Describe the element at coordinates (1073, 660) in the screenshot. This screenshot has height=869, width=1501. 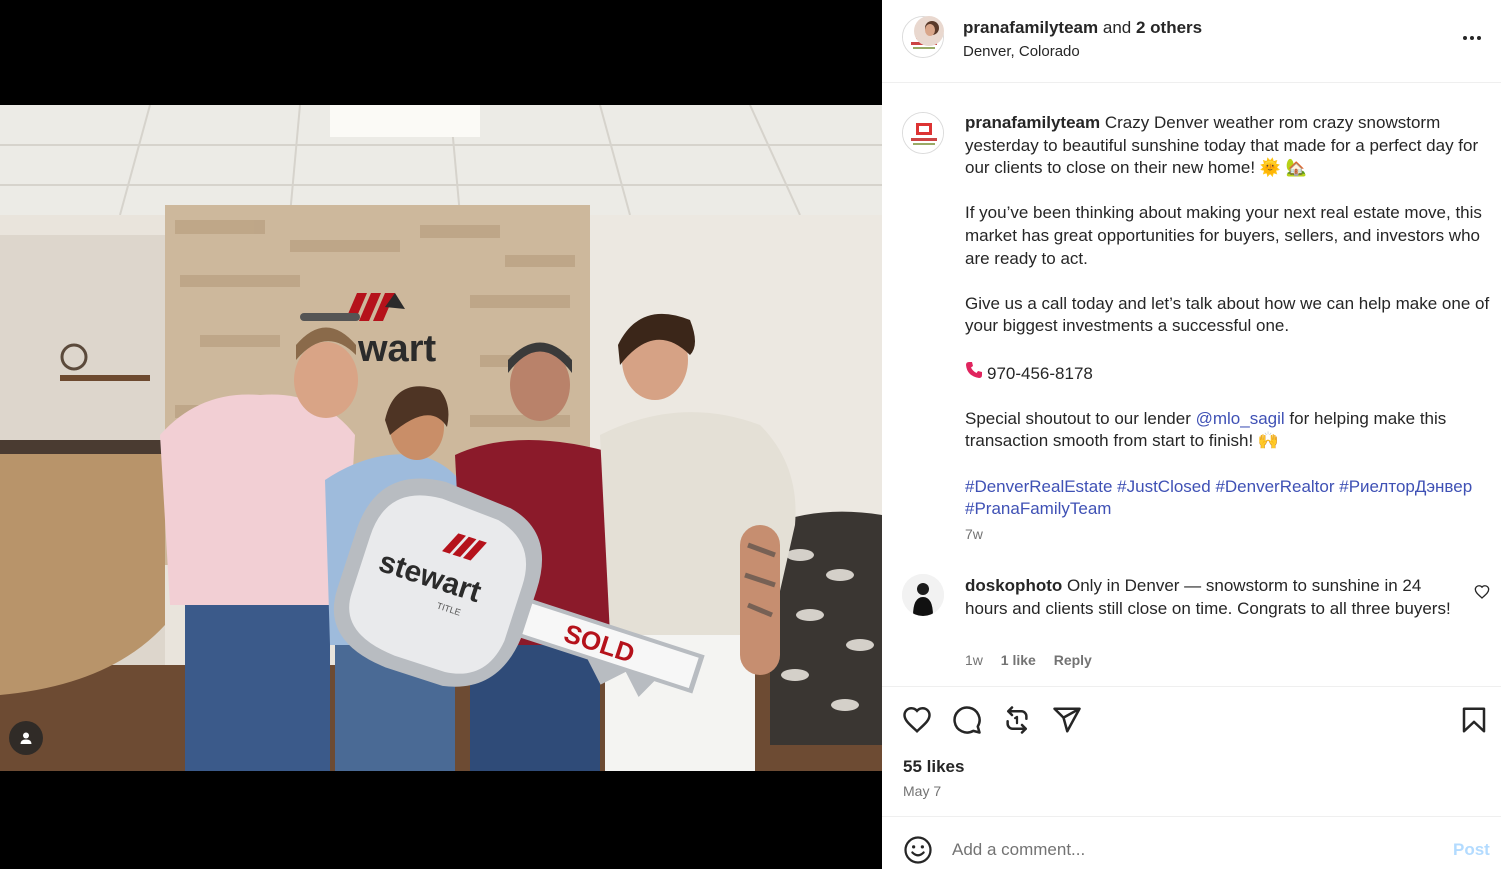
I see `comment-reply-button: Reply` at that location.